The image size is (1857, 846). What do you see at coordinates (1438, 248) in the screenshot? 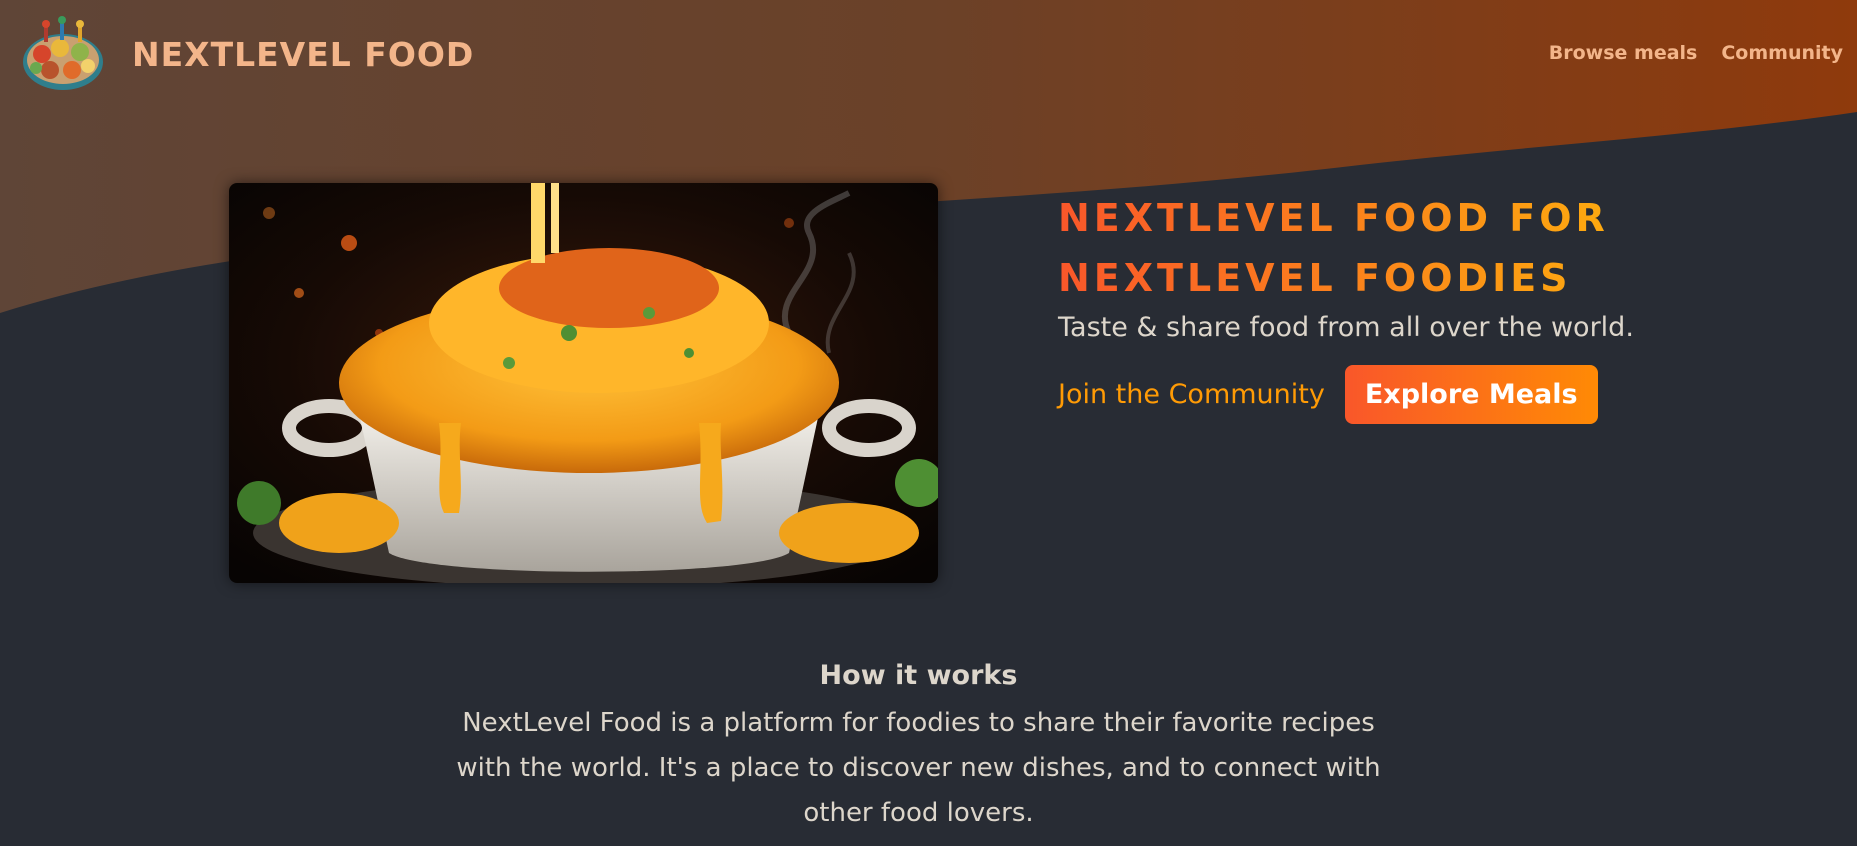
I see `hero-title: NEXTLEVEL FOOD FOR NEXTLEVEL FOODIES` at bounding box center [1438, 248].